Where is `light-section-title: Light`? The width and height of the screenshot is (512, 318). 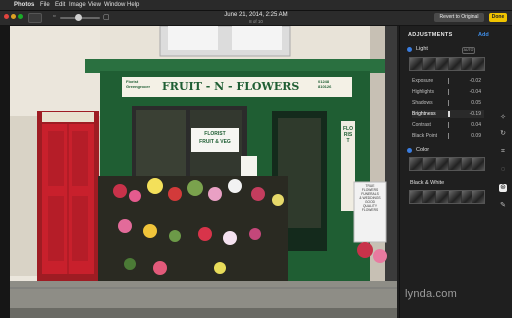
light-section-title: Light is located at coordinates (422, 49).